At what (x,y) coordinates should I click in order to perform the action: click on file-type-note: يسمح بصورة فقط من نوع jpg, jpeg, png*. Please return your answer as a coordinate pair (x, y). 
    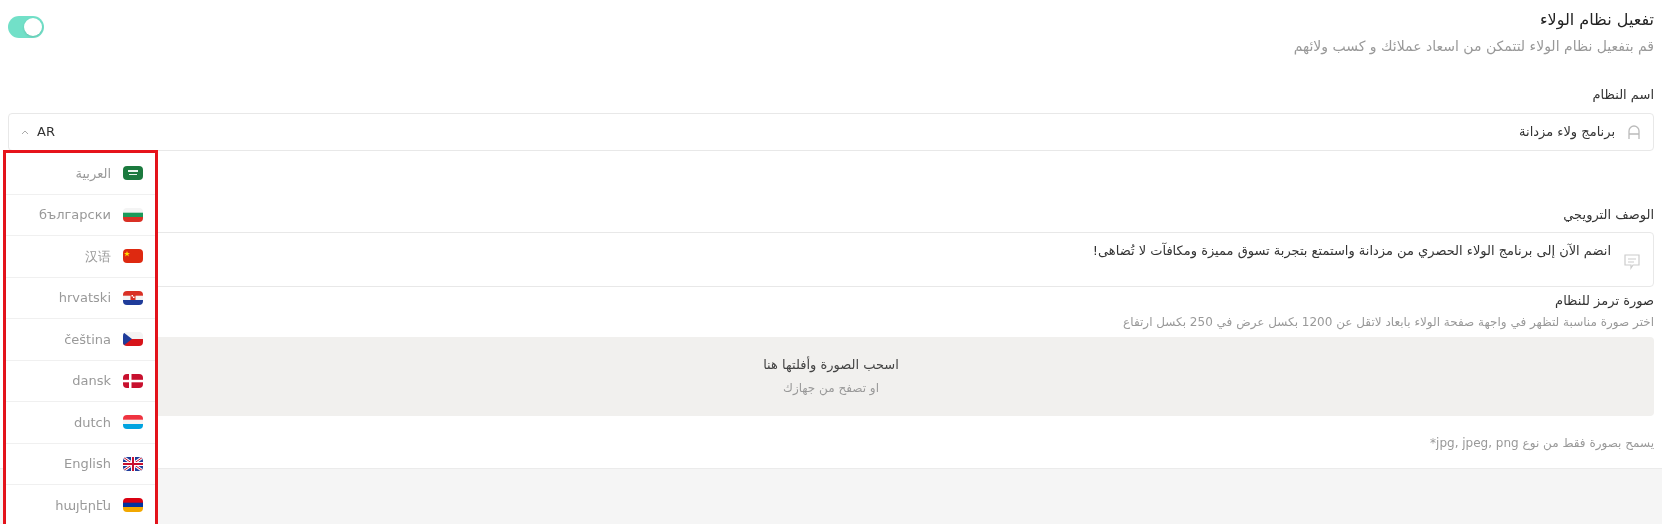
    Looking at the image, I should click on (1542, 443).